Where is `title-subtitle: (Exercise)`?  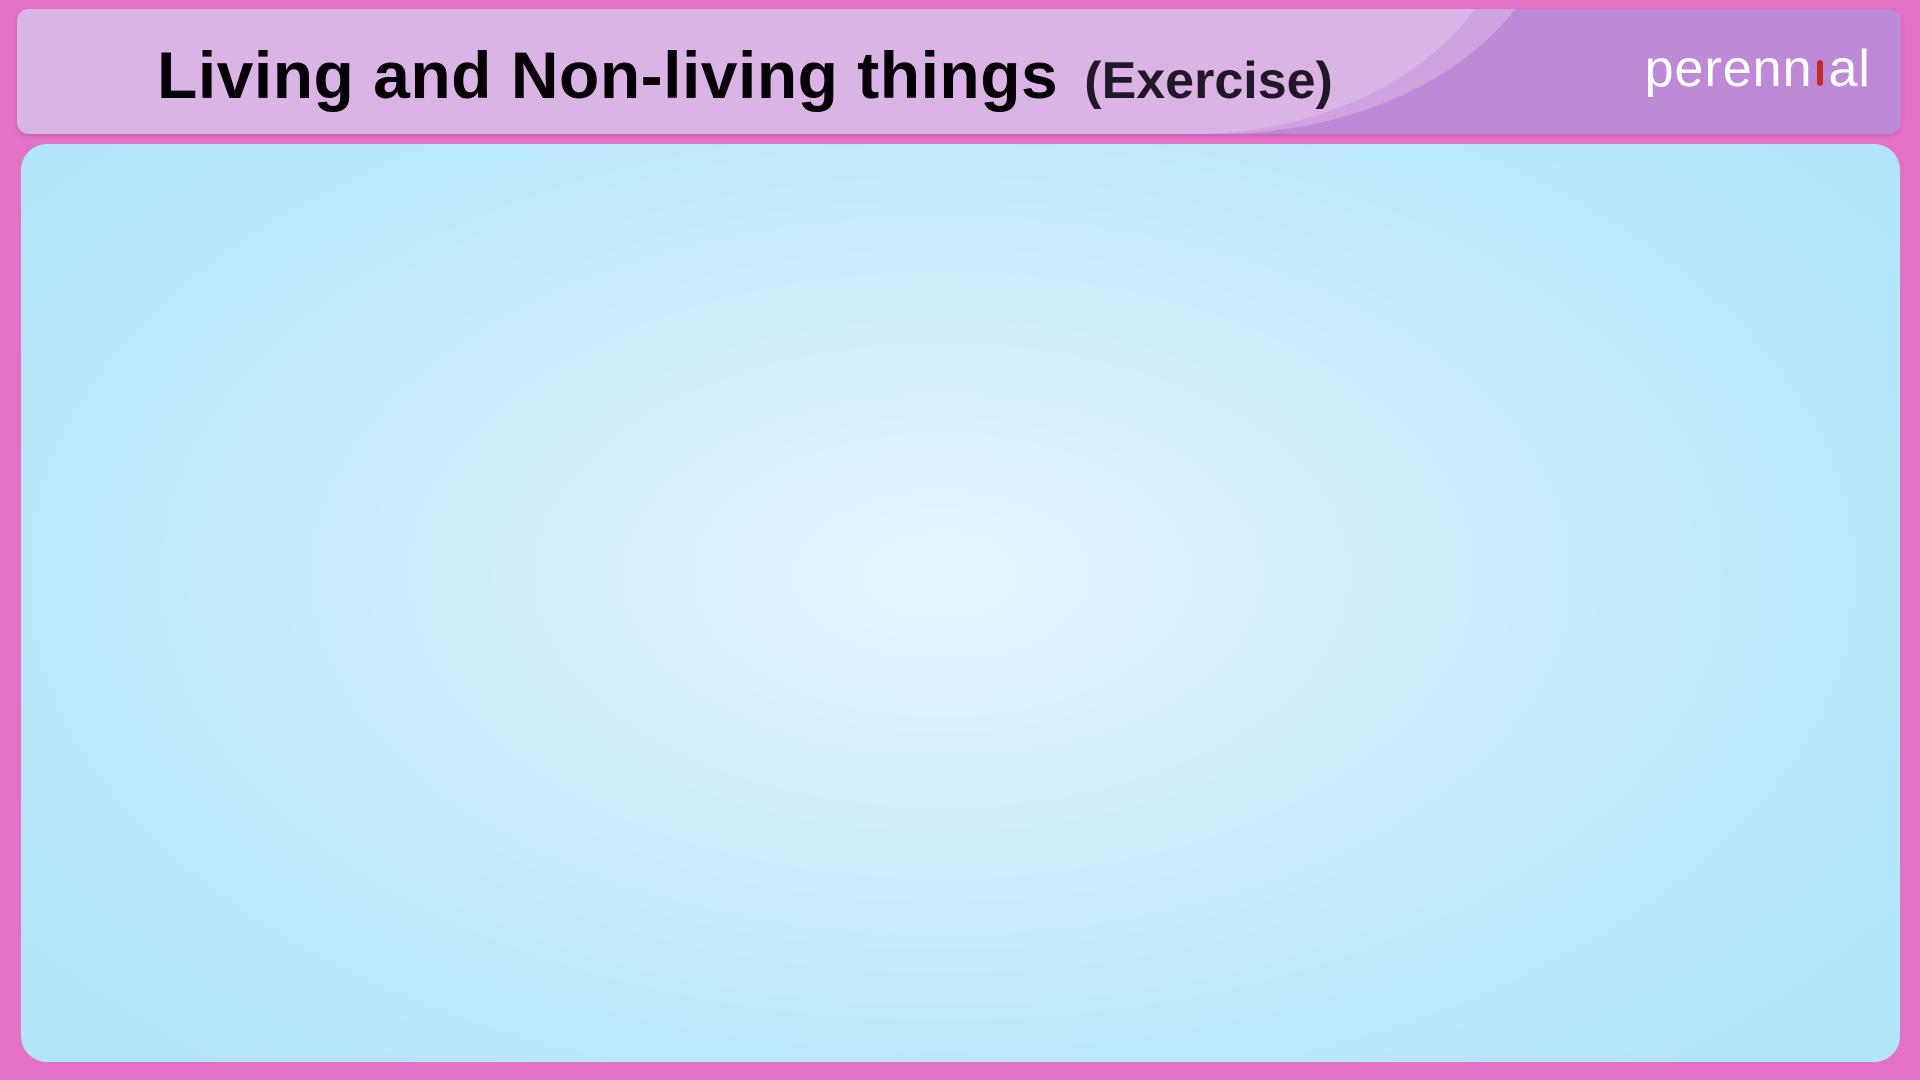
title-subtitle: (Exercise) is located at coordinates (1208, 81).